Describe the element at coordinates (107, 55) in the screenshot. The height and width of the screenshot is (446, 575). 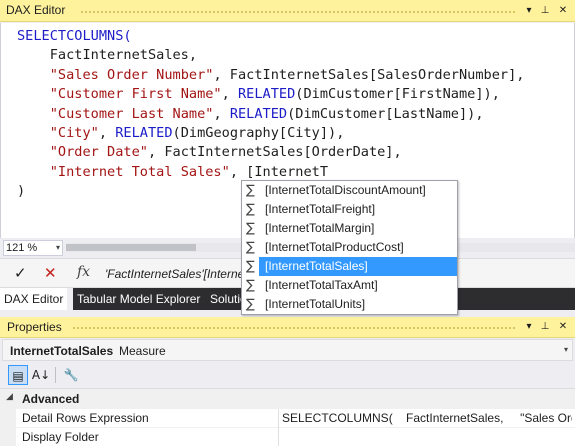
I see `code-text: FactInternetSales,` at that location.